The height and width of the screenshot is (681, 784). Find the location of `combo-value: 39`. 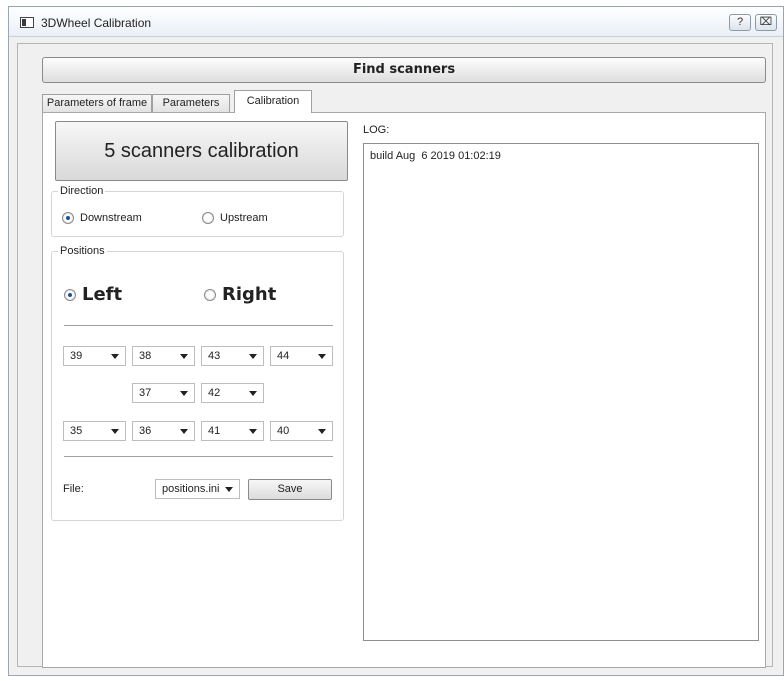

combo-value: 39 is located at coordinates (76, 356).